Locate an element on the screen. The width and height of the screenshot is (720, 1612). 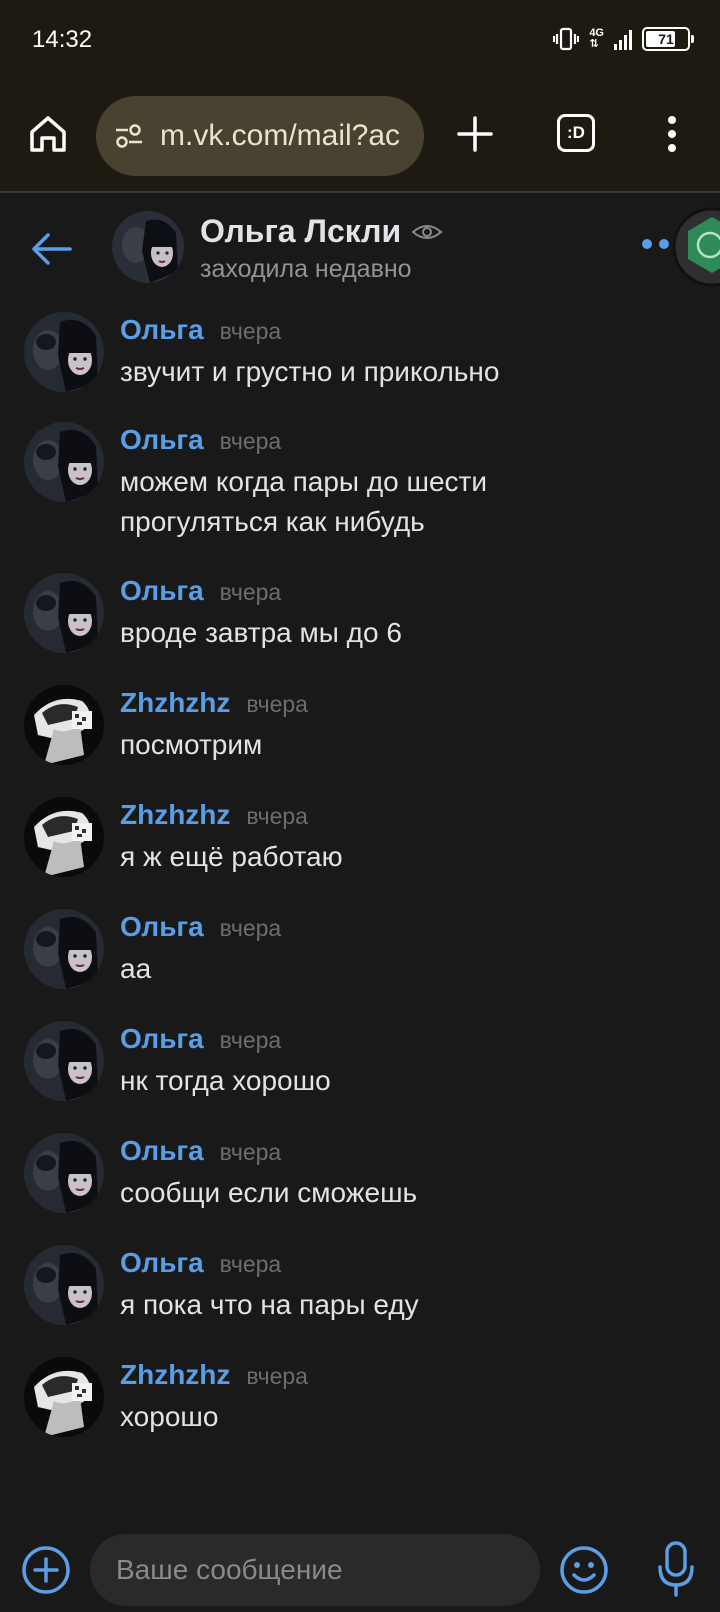
message-text: хорошо is located at coordinates (169, 1416).